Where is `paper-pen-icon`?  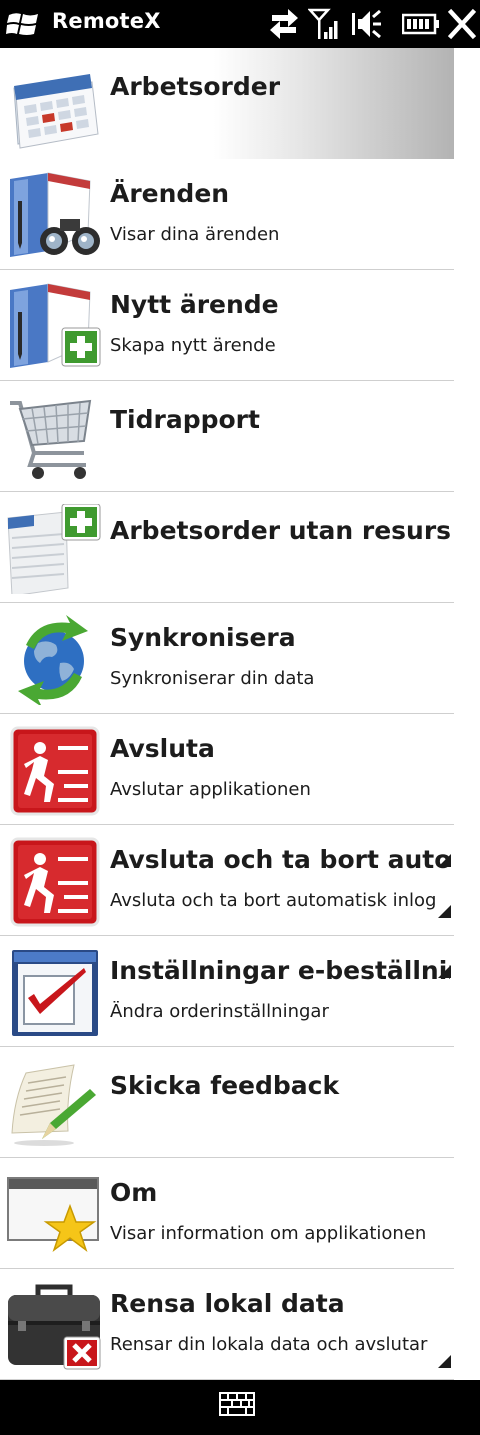
paper-pen-icon is located at coordinates (53, 1105).